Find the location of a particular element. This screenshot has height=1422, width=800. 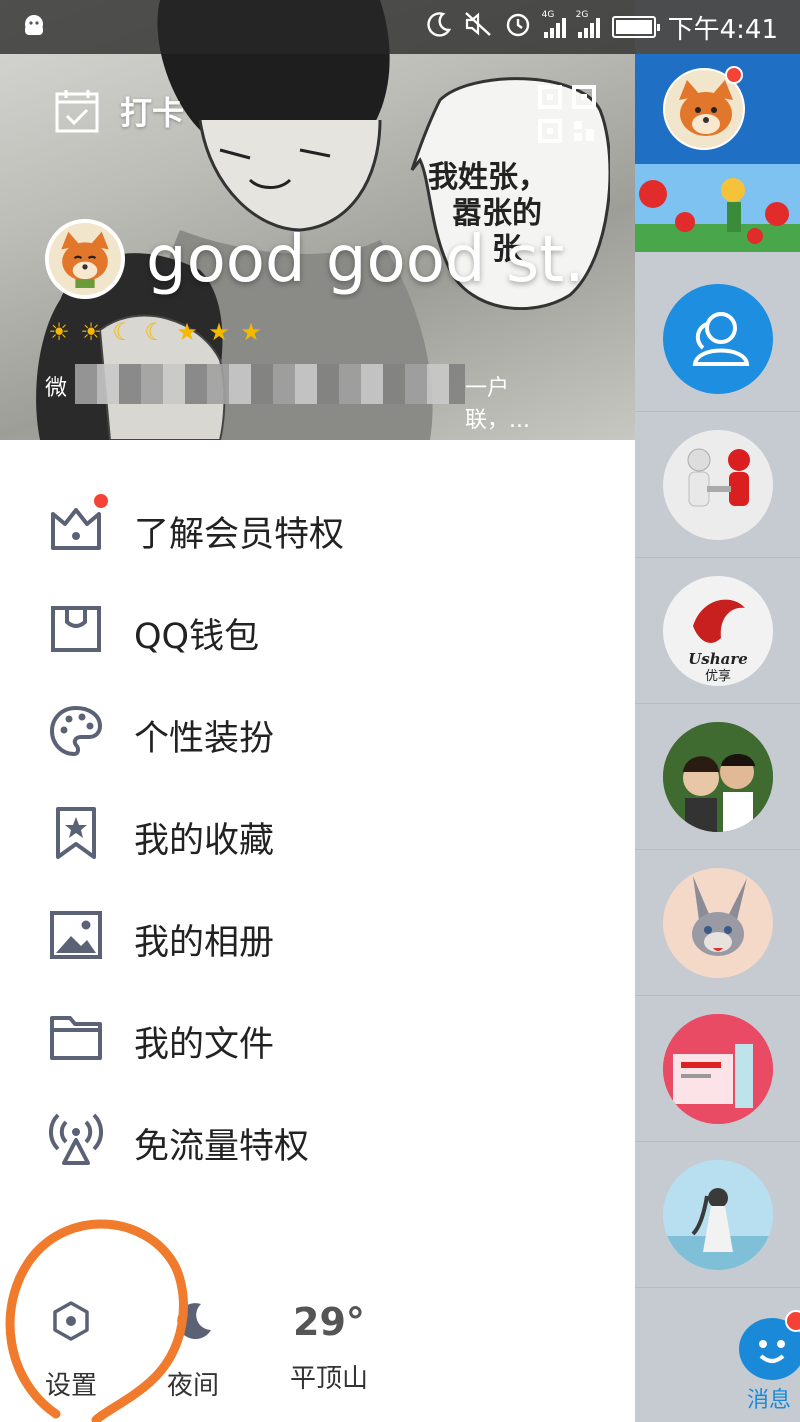

menu-item-wallet: QQ钱包 is located at coordinates (317, 629).